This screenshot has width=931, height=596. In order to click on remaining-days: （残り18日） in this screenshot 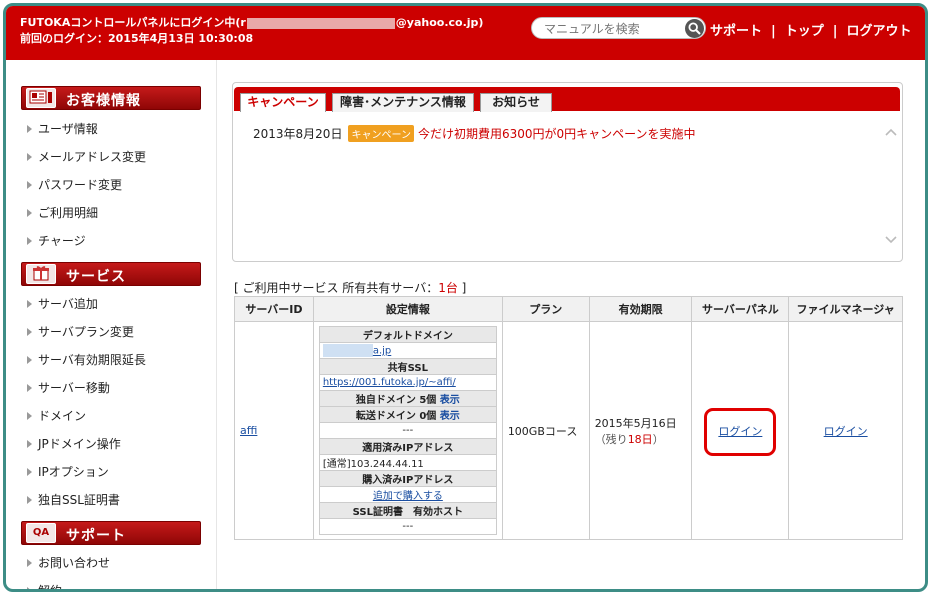, I will do `click(643, 439)`.